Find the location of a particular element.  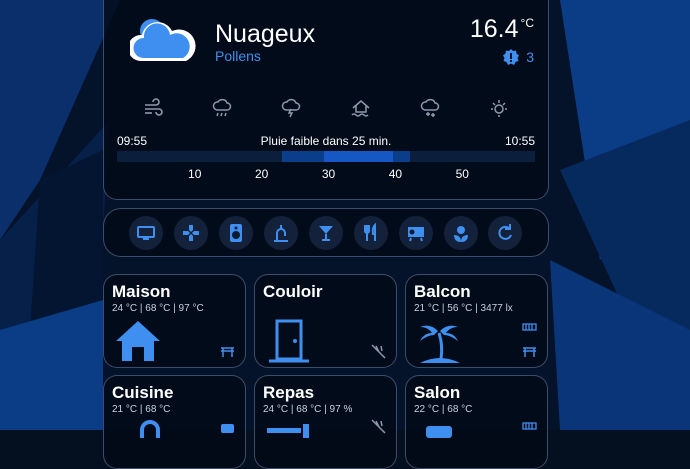

refresh-button is located at coordinates (505, 232).